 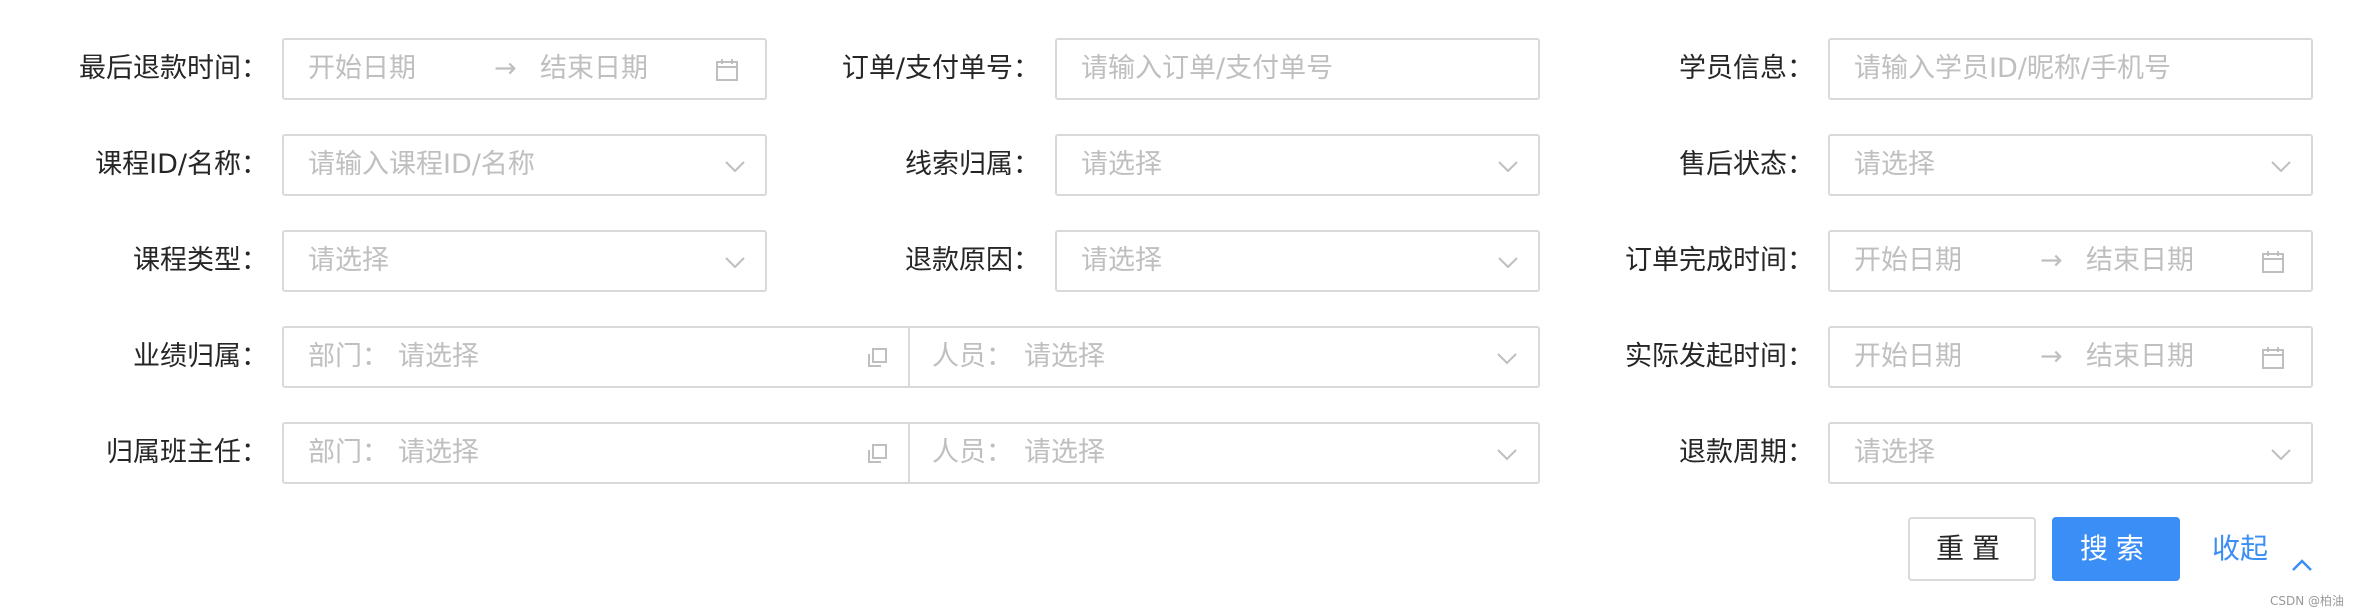 I want to click on teacher-dept-select: 请选择, so click(x=438, y=453).